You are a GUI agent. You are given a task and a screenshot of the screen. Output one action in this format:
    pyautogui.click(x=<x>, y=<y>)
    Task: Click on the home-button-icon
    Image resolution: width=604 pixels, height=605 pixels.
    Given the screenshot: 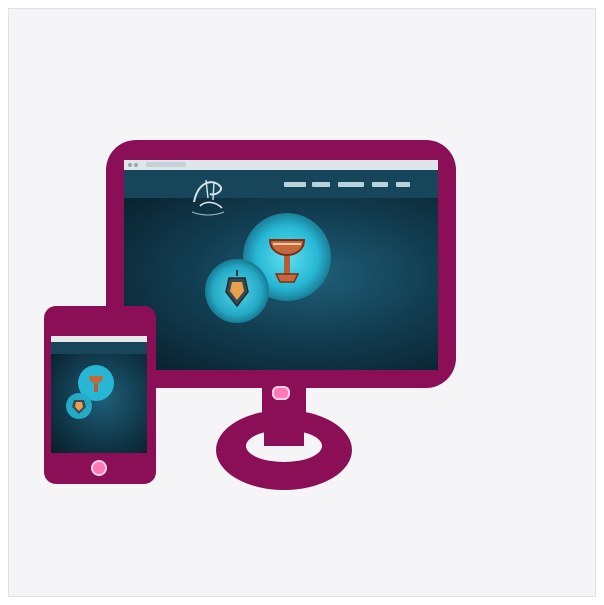 What is the action you would take?
    pyautogui.click(x=99, y=468)
    